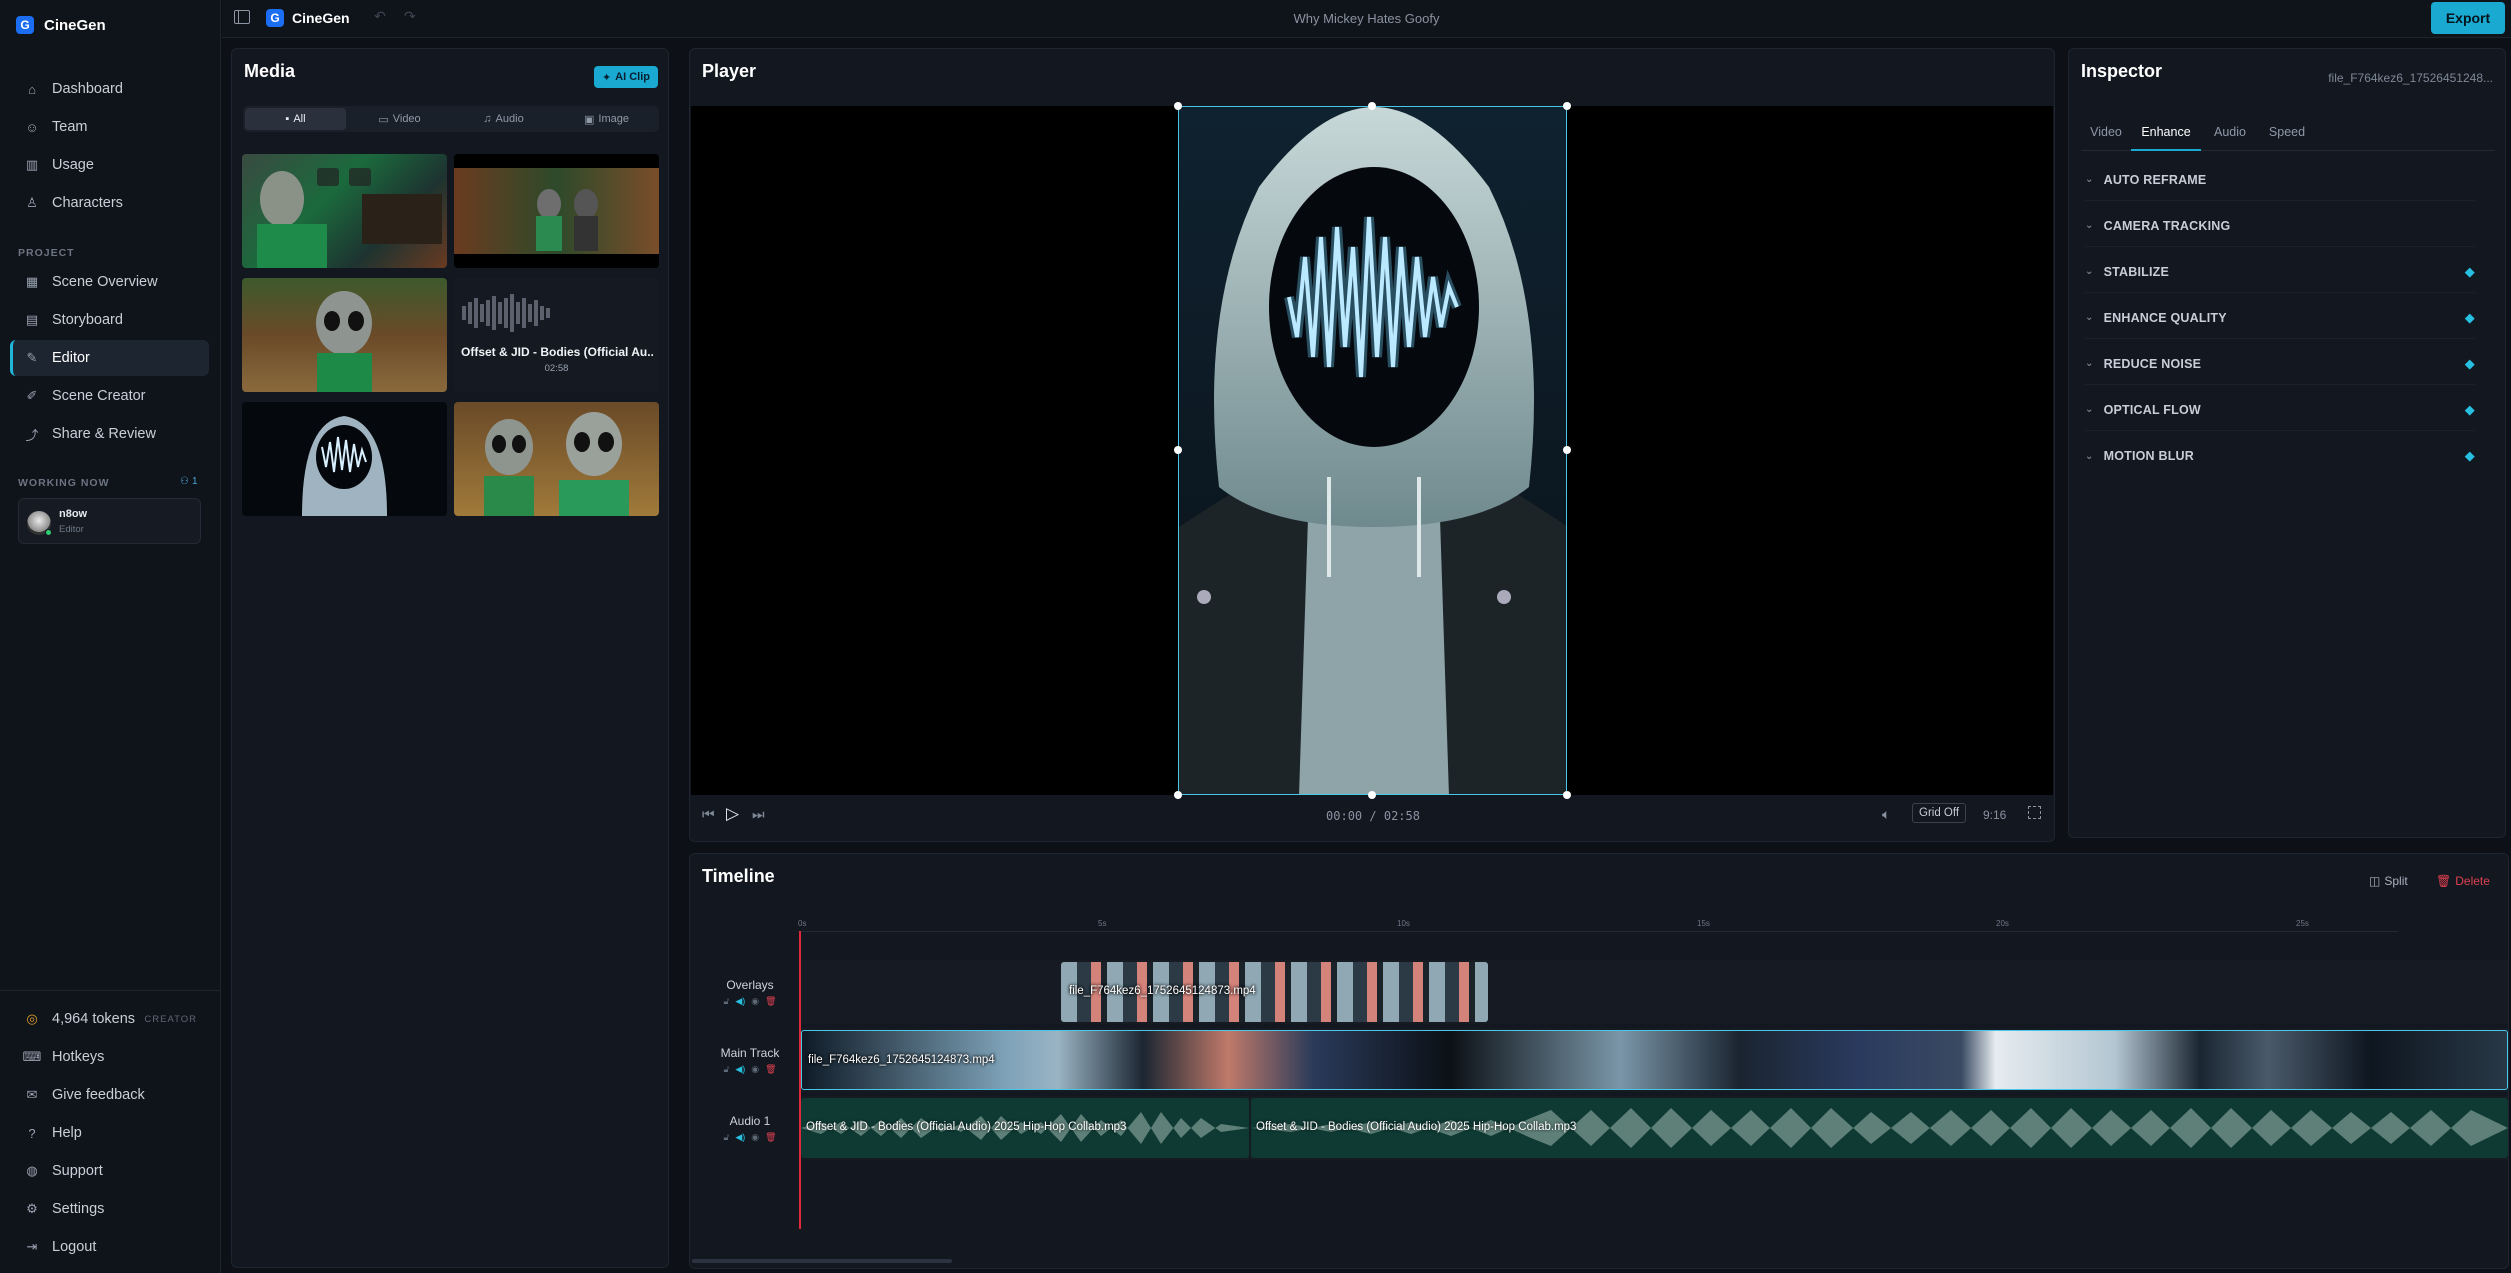  What do you see at coordinates (73, 514) in the screenshot?
I see `user-name: n8ow` at bounding box center [73, 514].